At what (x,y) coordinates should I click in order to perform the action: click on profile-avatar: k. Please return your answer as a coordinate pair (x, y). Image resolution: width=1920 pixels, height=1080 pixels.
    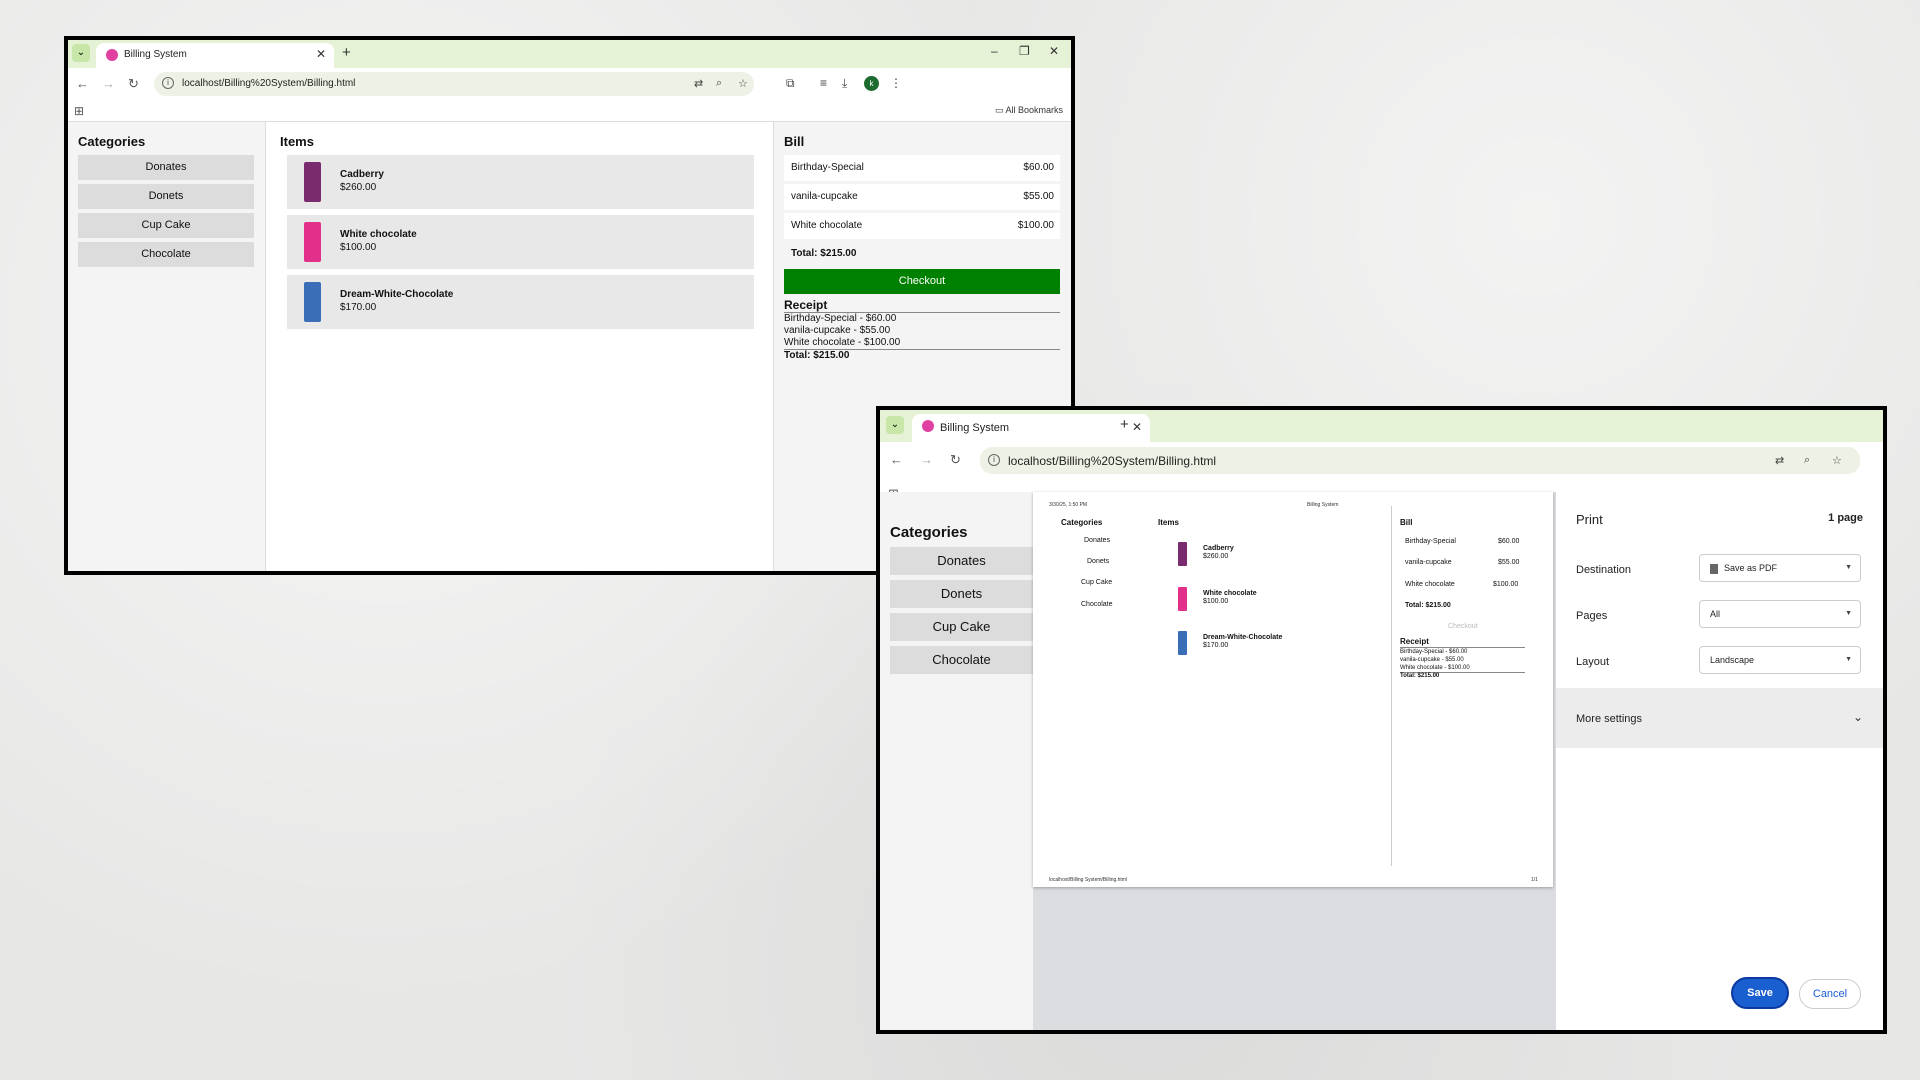
    Looking at the image, I should click on (871, 83).